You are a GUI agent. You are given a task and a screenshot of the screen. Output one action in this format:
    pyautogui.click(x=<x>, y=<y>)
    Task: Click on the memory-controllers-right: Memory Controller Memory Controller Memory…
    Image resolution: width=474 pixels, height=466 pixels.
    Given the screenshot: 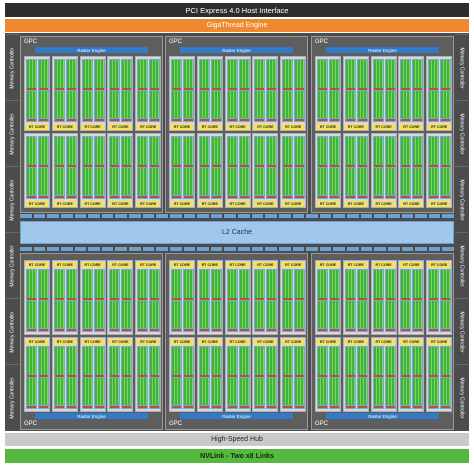 What is the action you would take?
    pyautogui.click(x=461, y=232)
    